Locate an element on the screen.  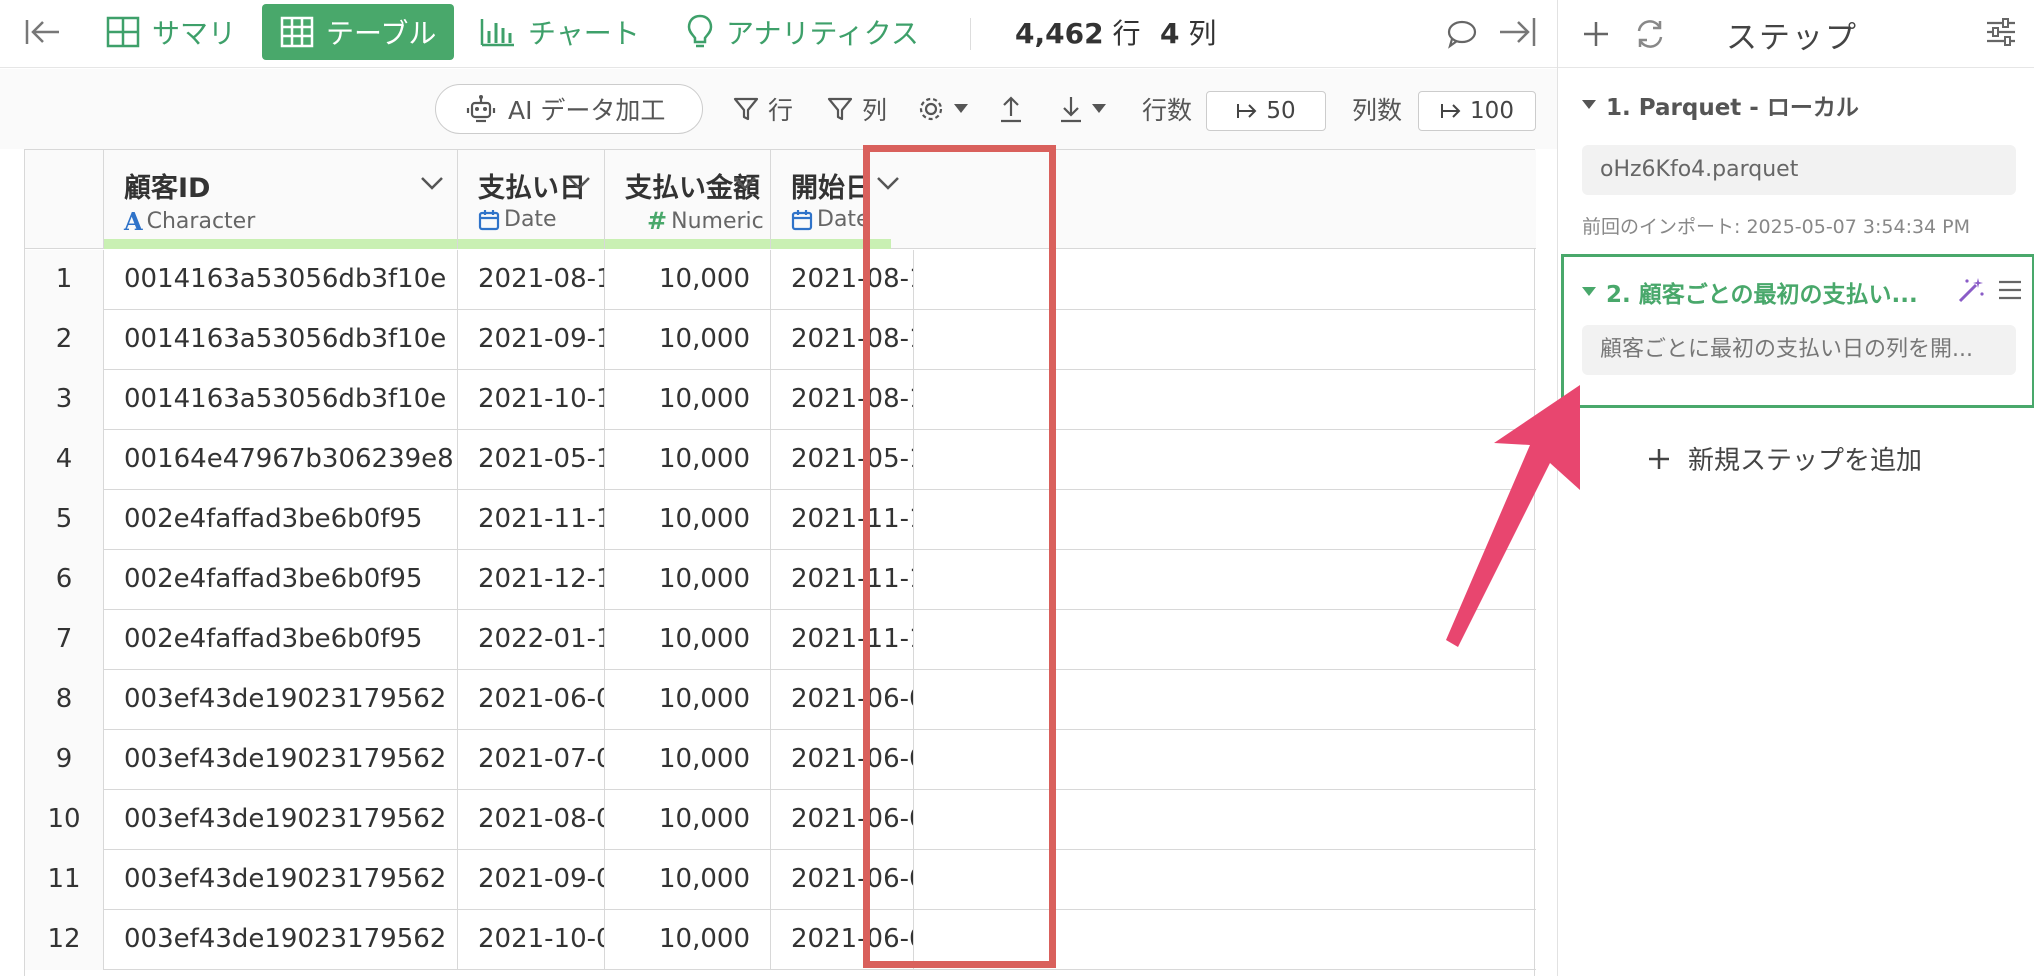
row-index-cell: 8 is located at coordinates (64, 700).